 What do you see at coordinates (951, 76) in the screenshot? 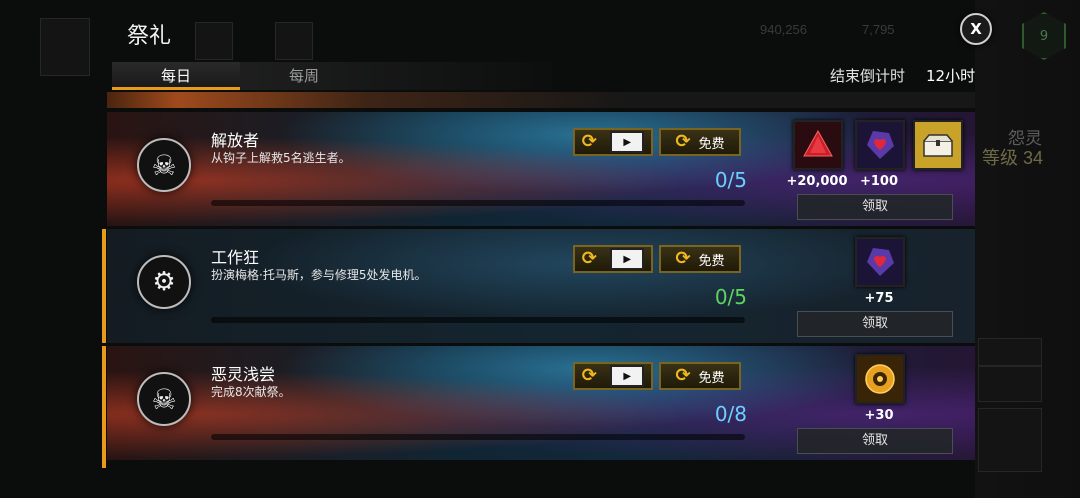
I see `countdown-value: 12小时` at bounding box center [951, 76].